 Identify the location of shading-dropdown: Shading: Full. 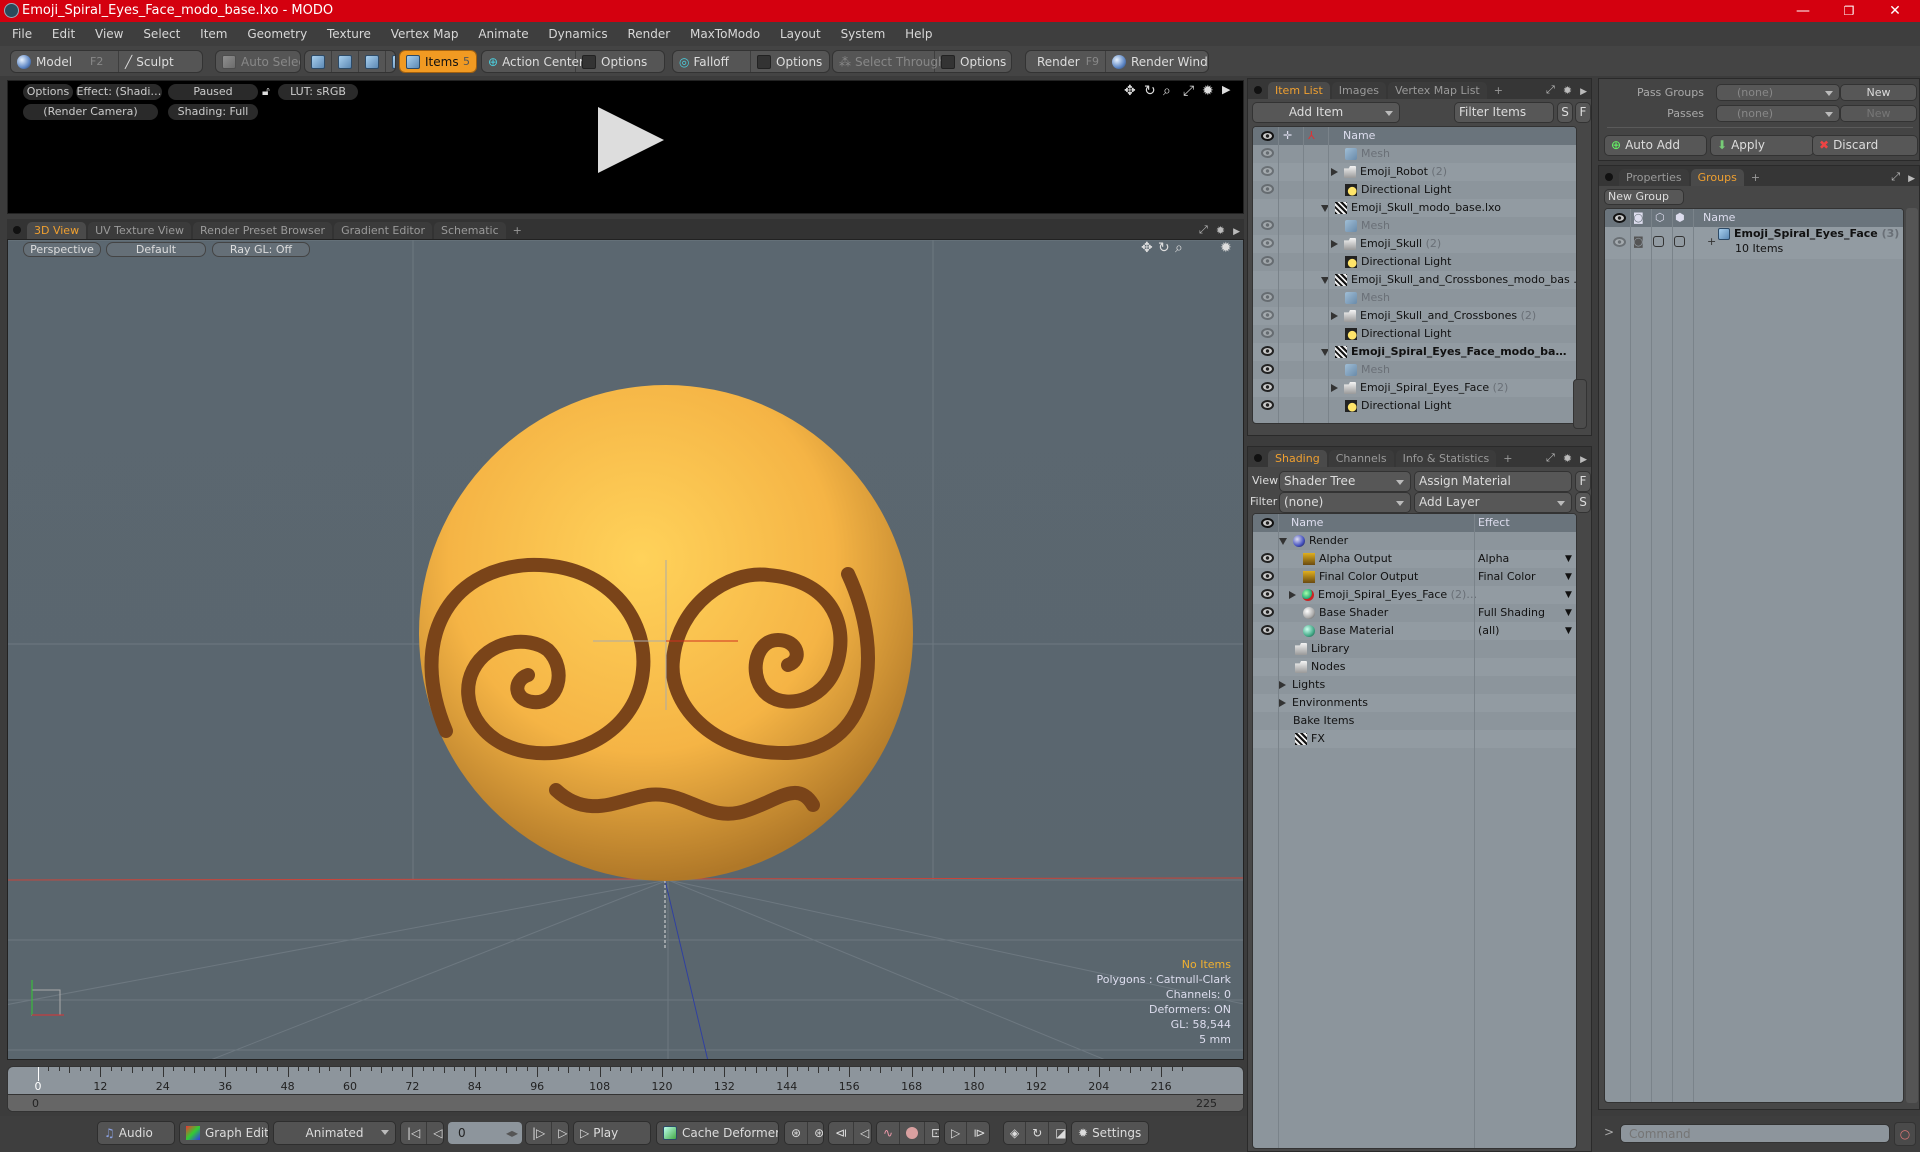
(213, 112).